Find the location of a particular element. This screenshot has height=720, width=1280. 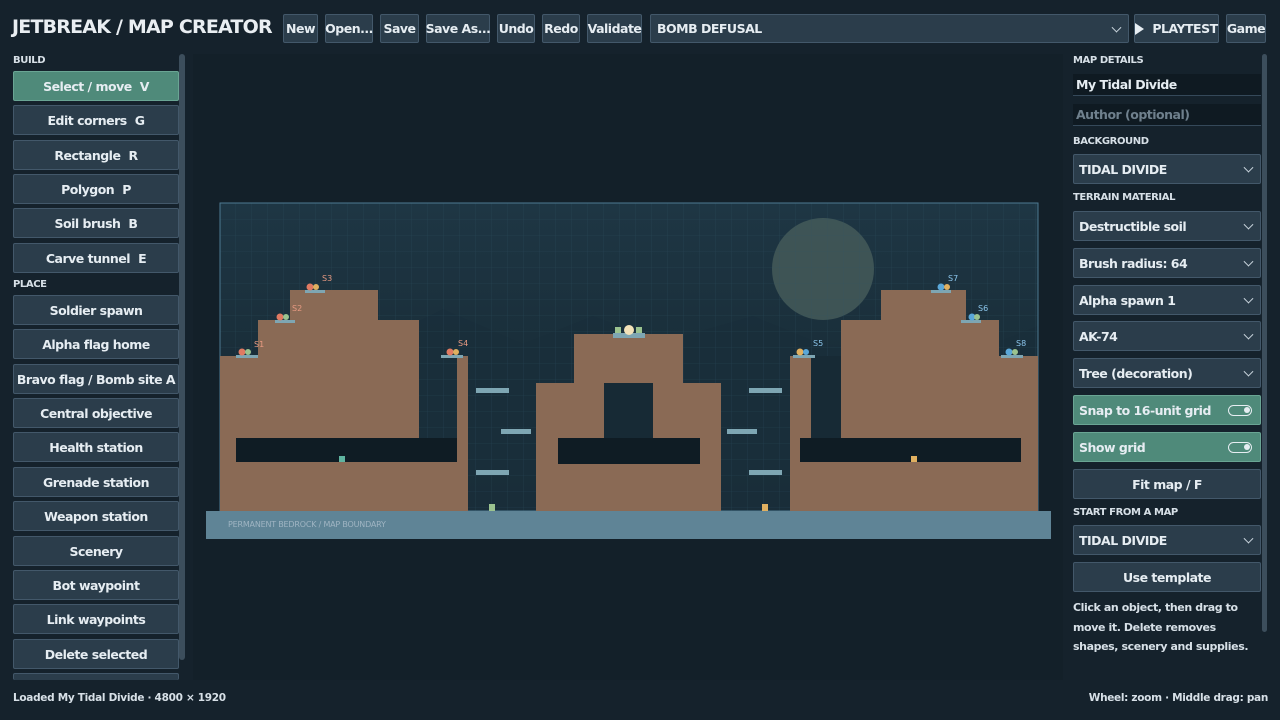

place-alpha-flag-home: Alpha flag home is located at coordinates (96, 344).